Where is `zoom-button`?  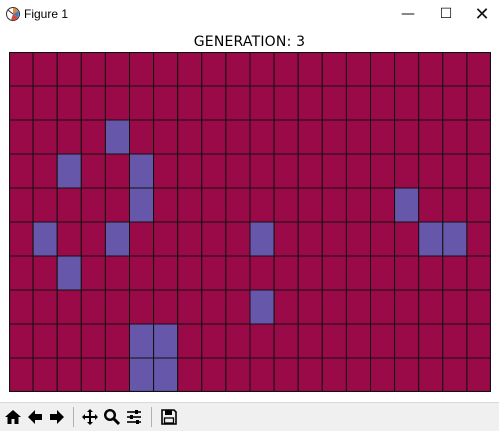
zoom-button is located at coordinates (112, 417).